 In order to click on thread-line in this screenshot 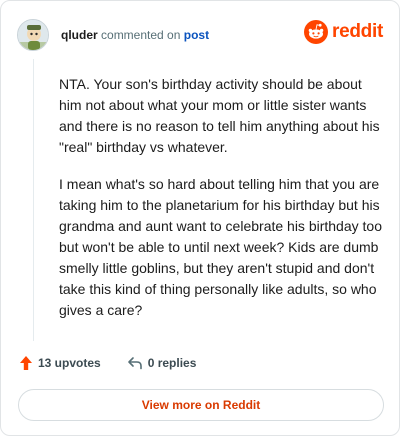, I will do `click(33, 200)`.